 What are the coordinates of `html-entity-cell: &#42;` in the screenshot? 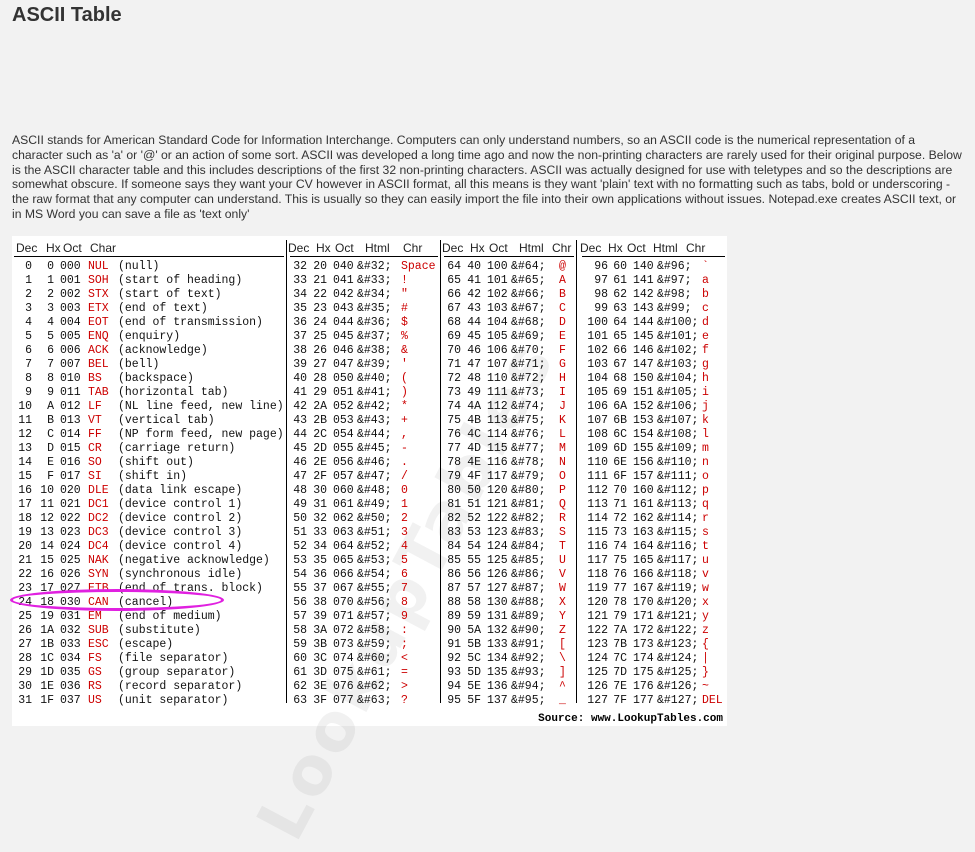 It's located at (374, 406).